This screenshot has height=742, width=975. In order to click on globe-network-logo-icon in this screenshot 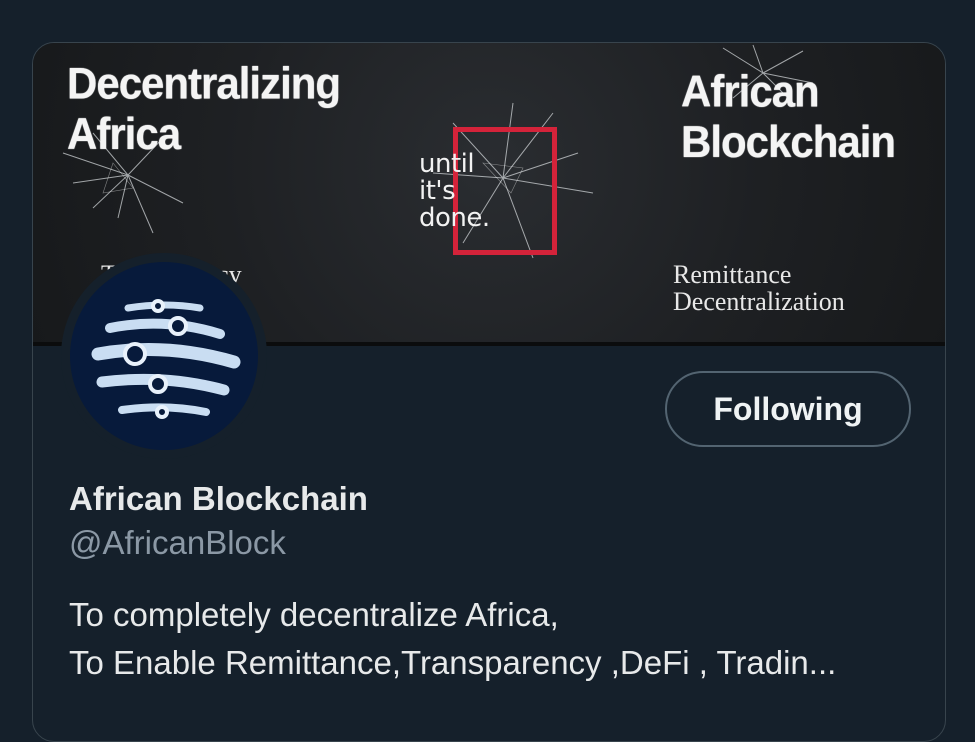, I will do `click(164, 356)`.